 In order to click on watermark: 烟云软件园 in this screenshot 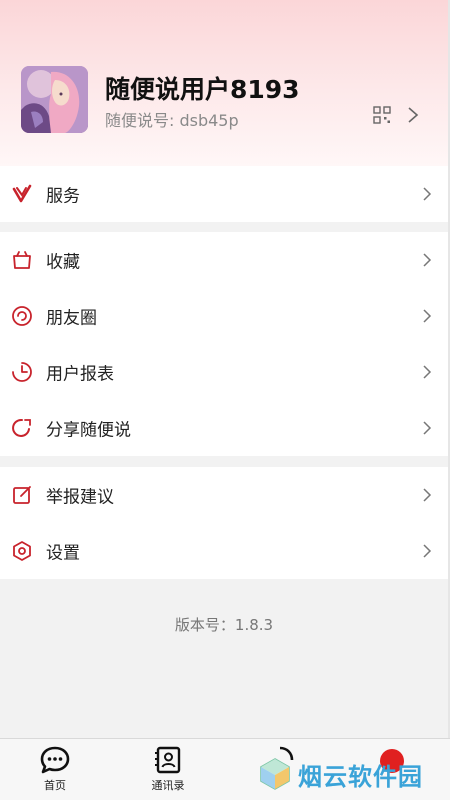, I will do `click(340, 774)`.